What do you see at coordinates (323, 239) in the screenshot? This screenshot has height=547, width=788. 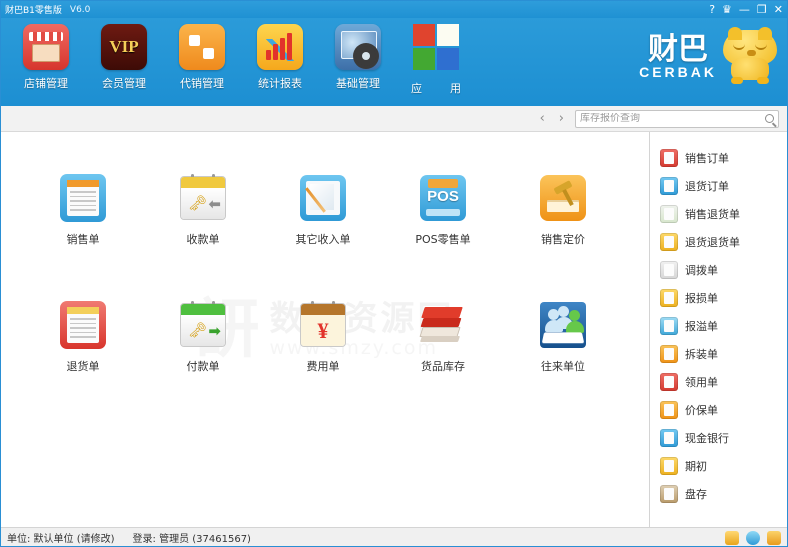 I see `tile-label: 其它收入单` at bounding box center [323, 239].